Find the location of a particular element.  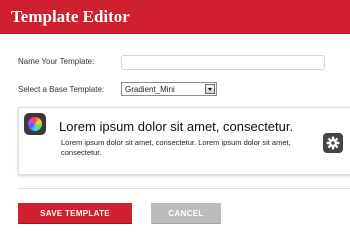

page-title: Template Editor is located at coordinates (70, 16).